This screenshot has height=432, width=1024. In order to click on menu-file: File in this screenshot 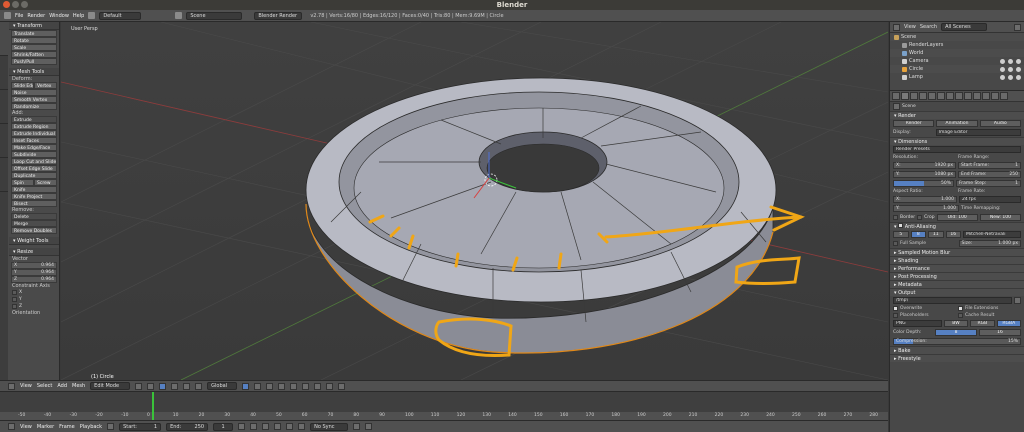, I will do `click(19, 16)`.